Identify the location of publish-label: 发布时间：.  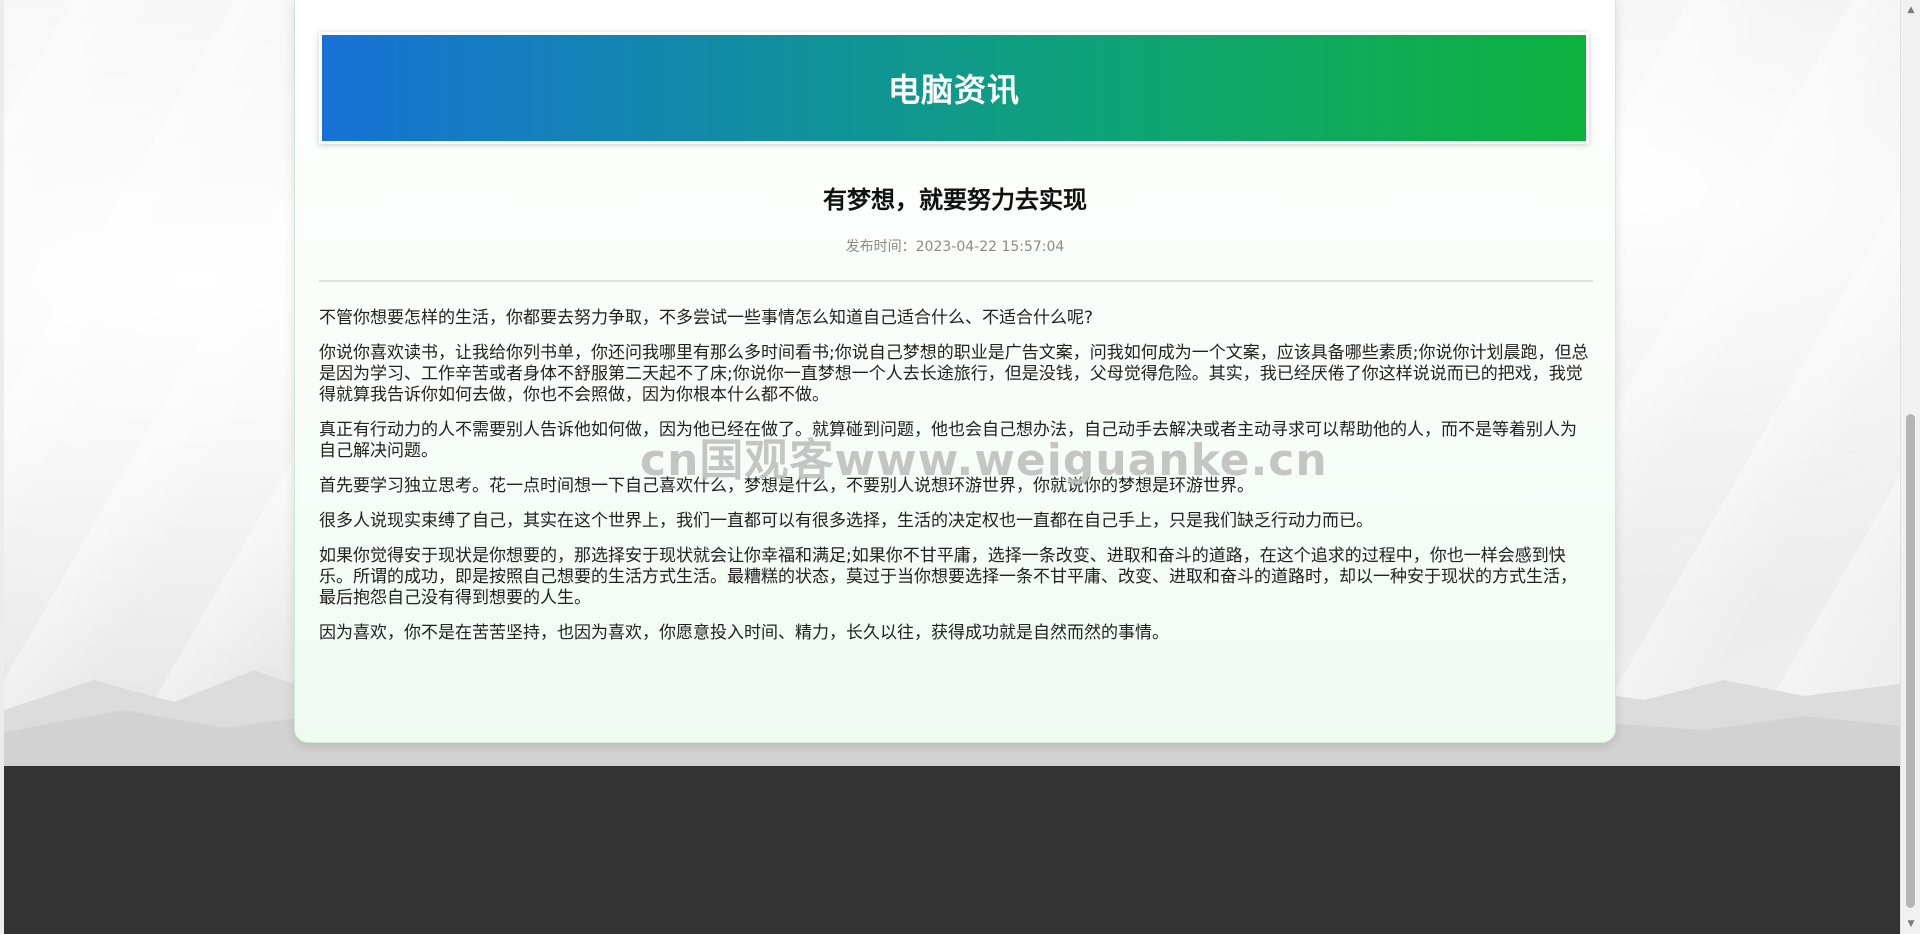
(880, 247).